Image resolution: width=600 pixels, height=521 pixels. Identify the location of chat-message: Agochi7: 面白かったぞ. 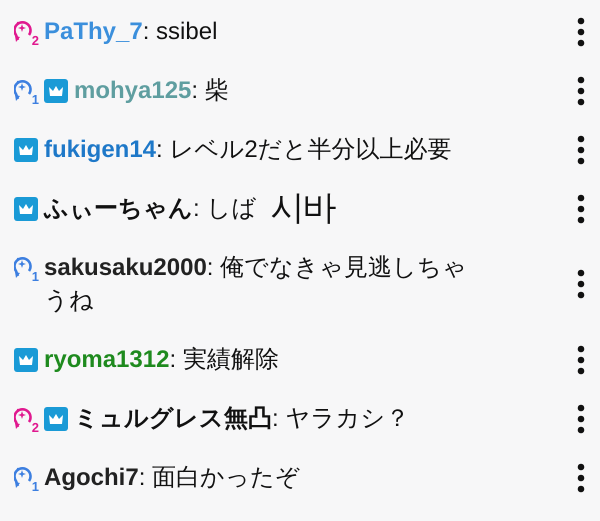
(173, 478).